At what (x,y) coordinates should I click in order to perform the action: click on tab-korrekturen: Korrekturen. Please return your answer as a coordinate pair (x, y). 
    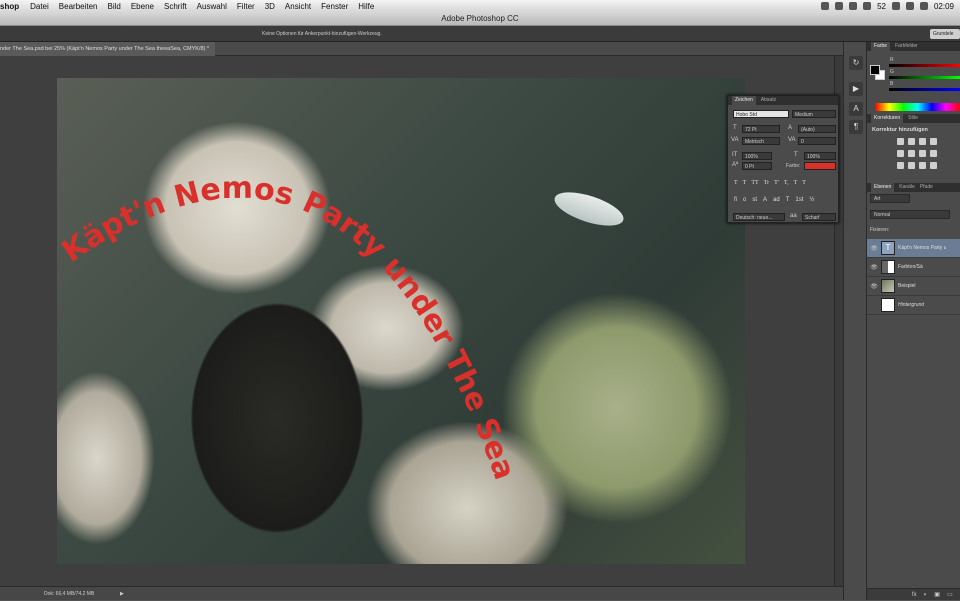
    Looking at the image, I should click on (887, 118).